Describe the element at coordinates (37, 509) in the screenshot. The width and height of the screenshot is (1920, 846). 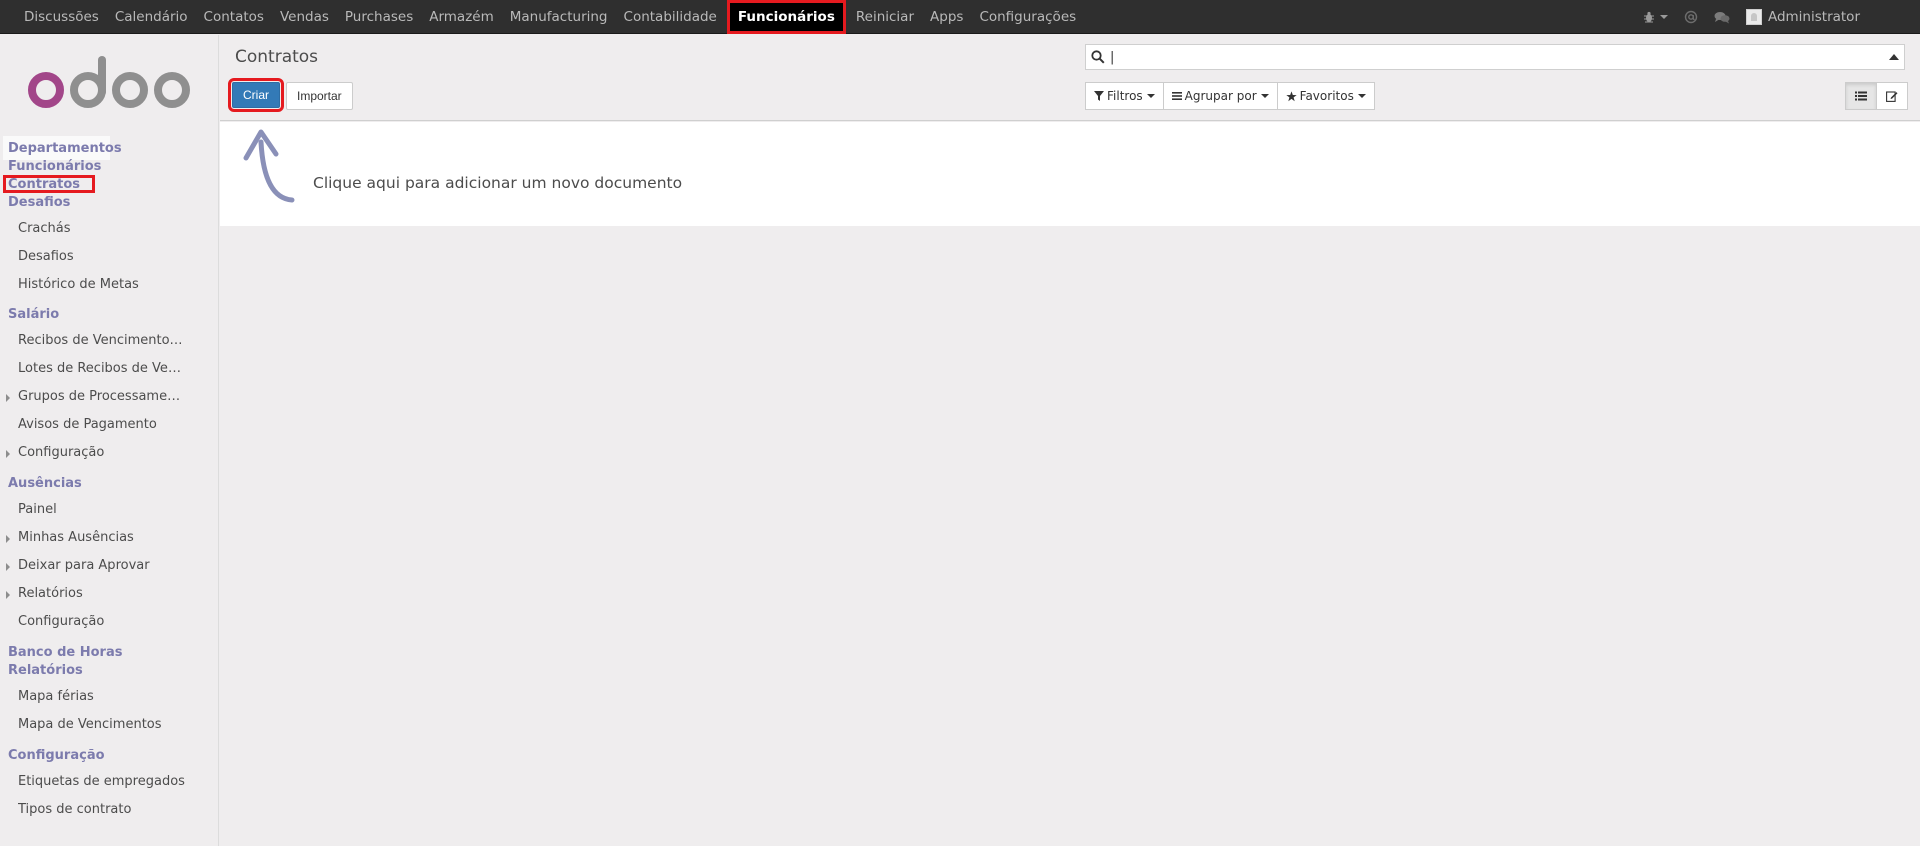
I see `sidebar-item-painel: Painel` at that location.